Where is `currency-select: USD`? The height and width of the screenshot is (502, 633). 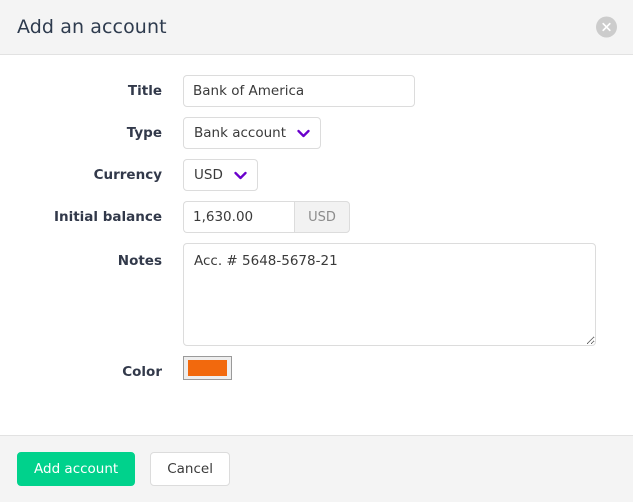 currency-select: USD is located at coordinates (220, 175).